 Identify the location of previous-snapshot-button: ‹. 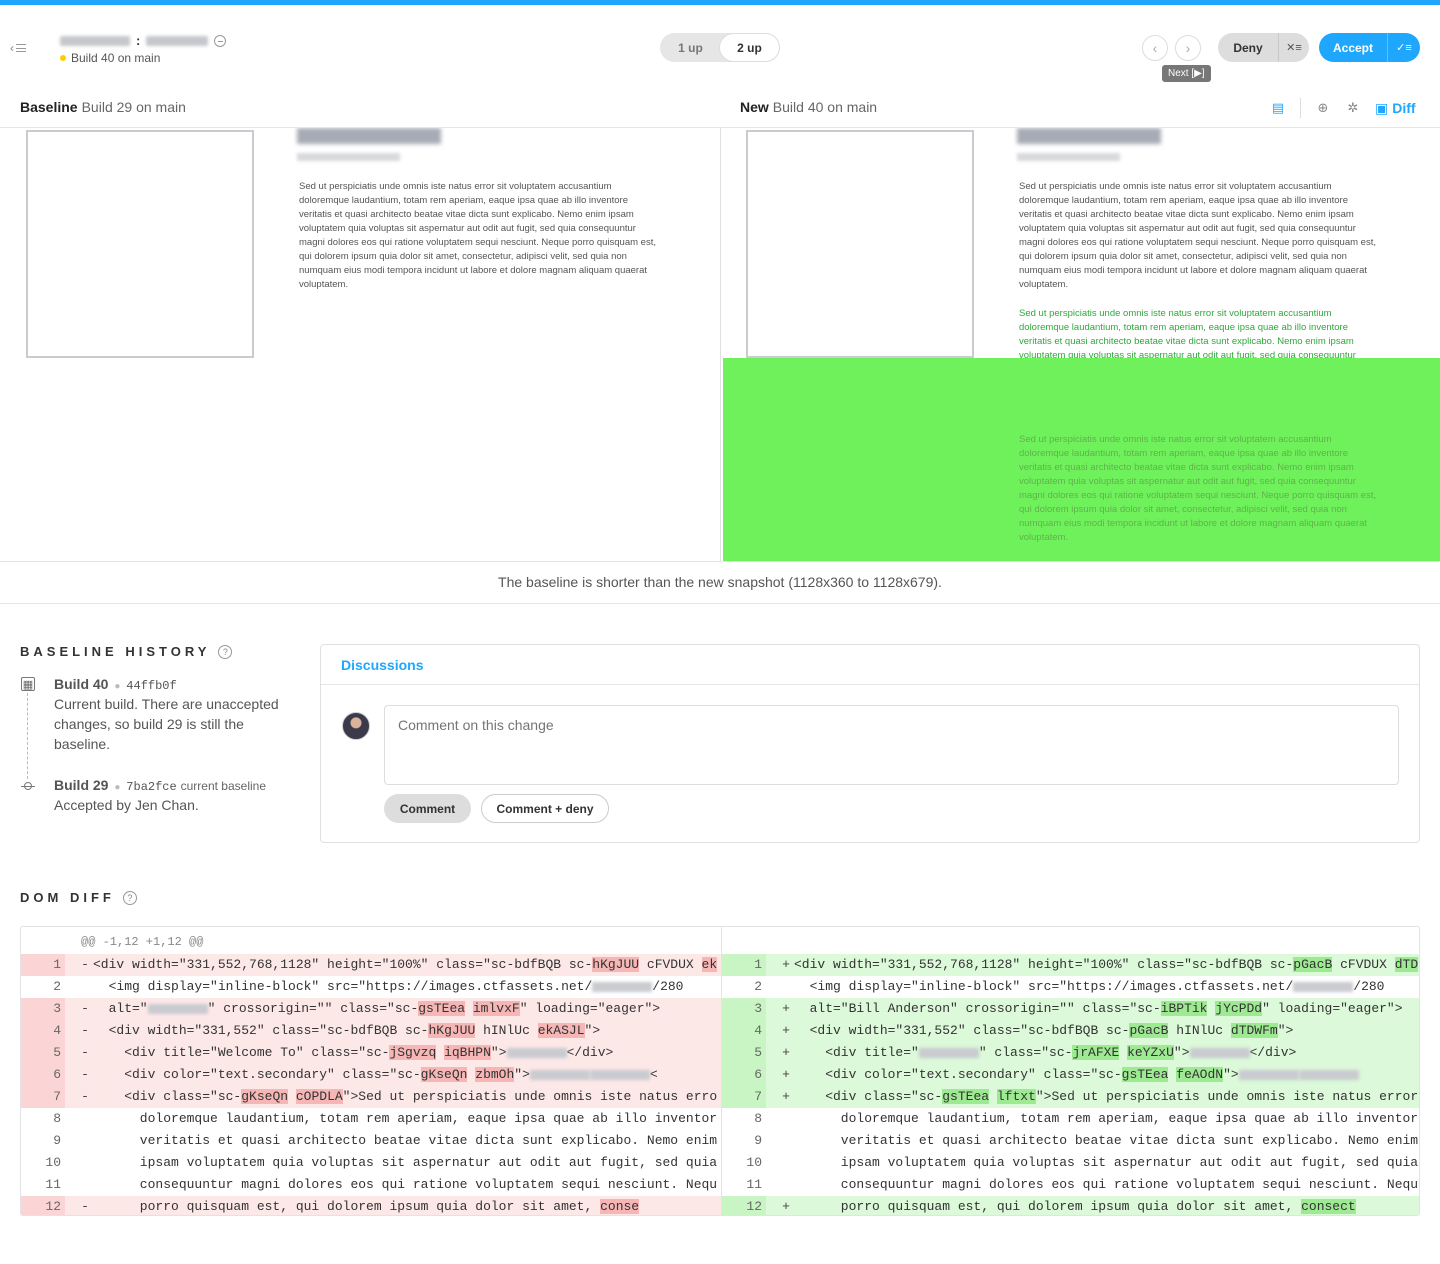
(1155, 48).